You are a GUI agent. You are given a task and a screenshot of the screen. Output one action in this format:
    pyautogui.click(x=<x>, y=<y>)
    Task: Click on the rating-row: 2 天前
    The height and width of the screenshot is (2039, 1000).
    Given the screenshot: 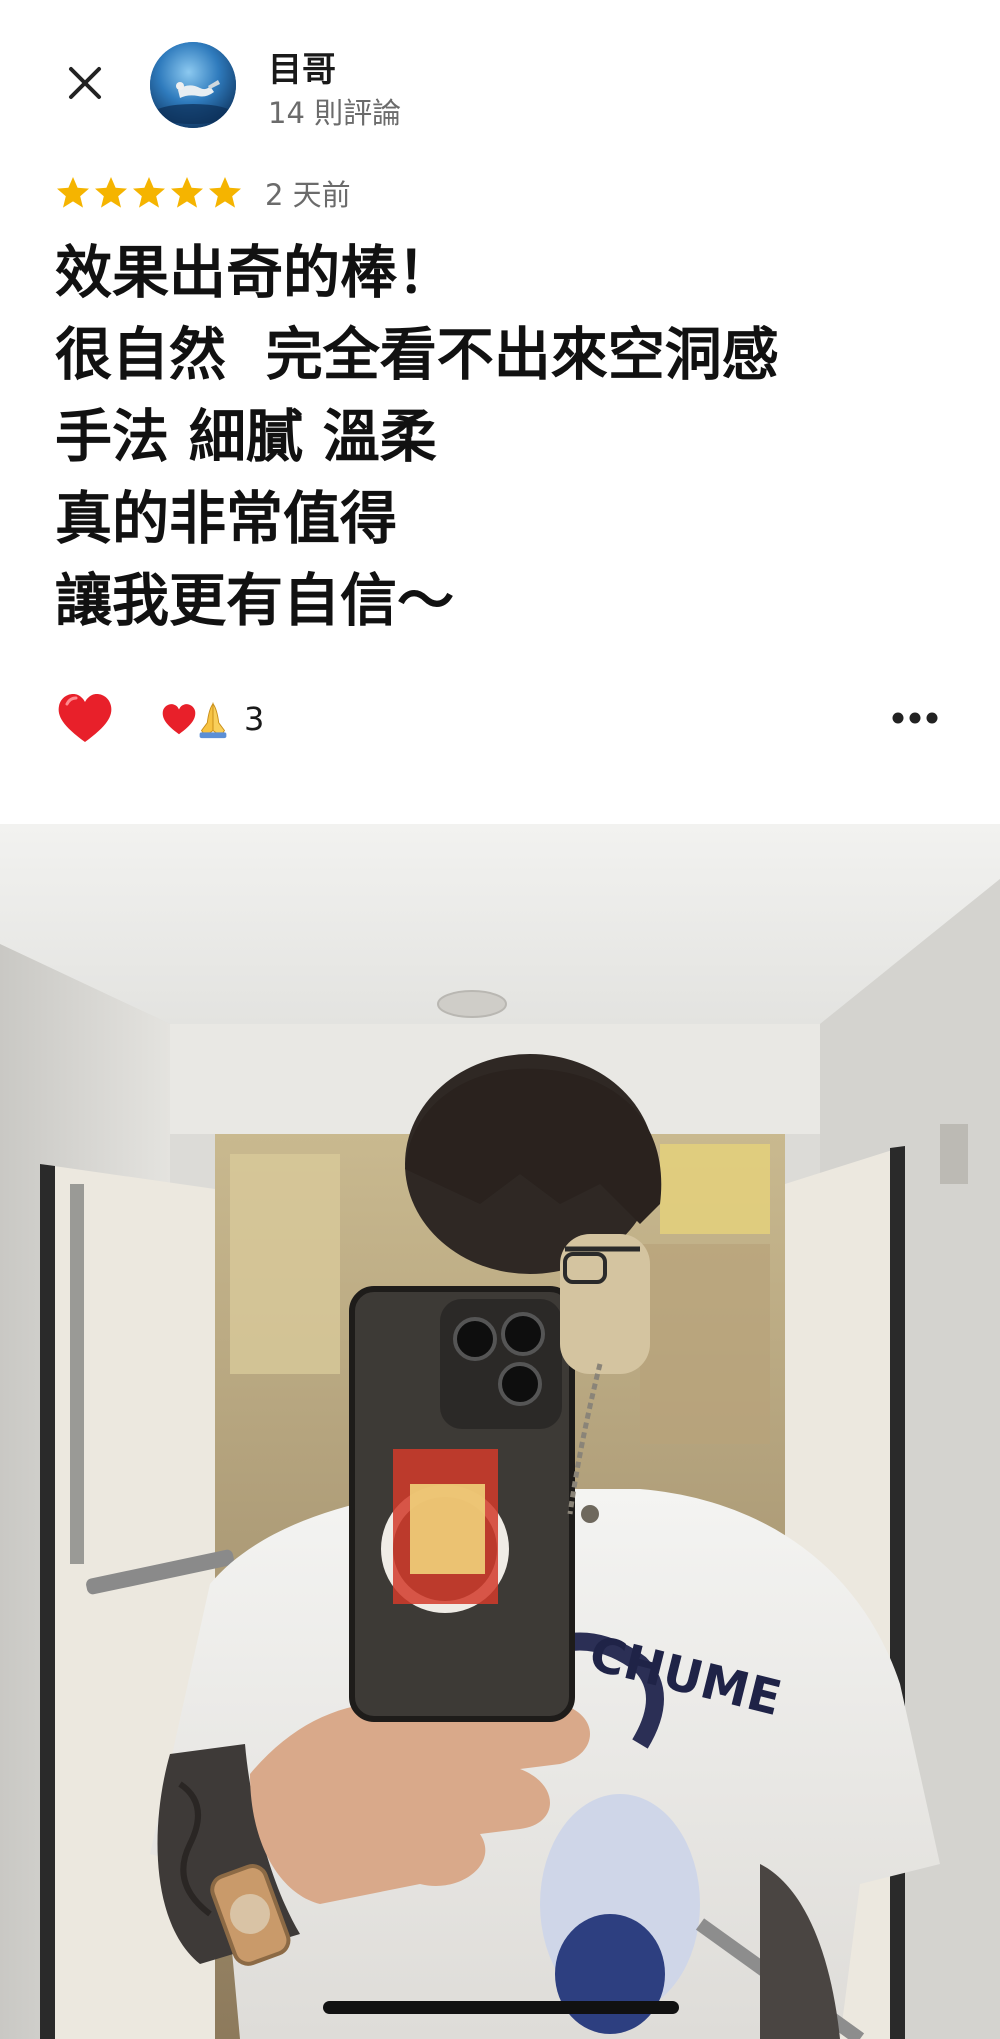 What is the action you would take?
    pyautogui.click(x=203, y=193)
    